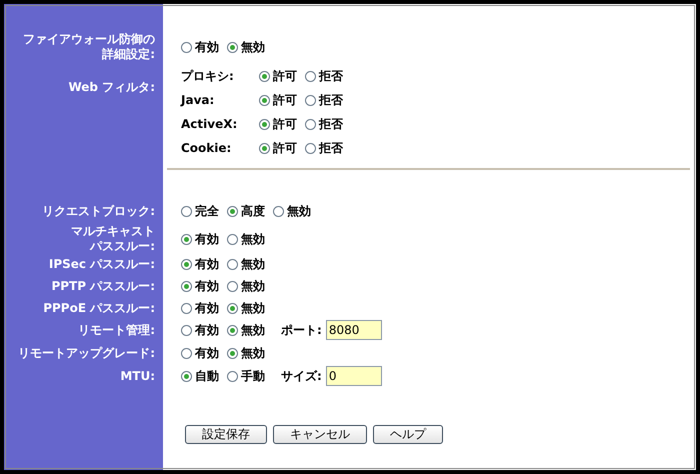 Image resolution: width=700 pixels, height=474 pixels. I want to click on setting-label: リクエストブロック:, so click(98, 211).